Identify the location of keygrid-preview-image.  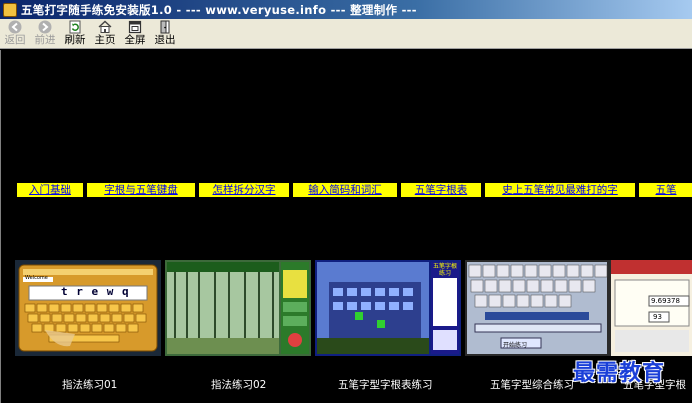
(538, 308).